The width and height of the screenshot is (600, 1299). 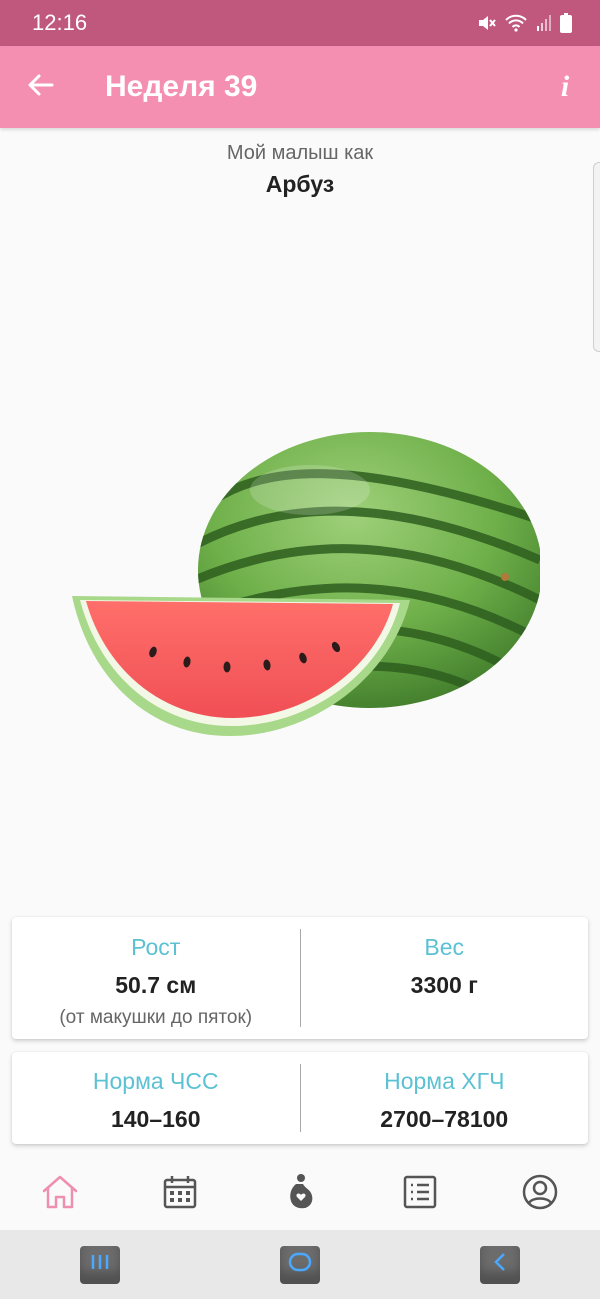 I want to click on page-title: Неделя 39, so click(x=181, y=86).